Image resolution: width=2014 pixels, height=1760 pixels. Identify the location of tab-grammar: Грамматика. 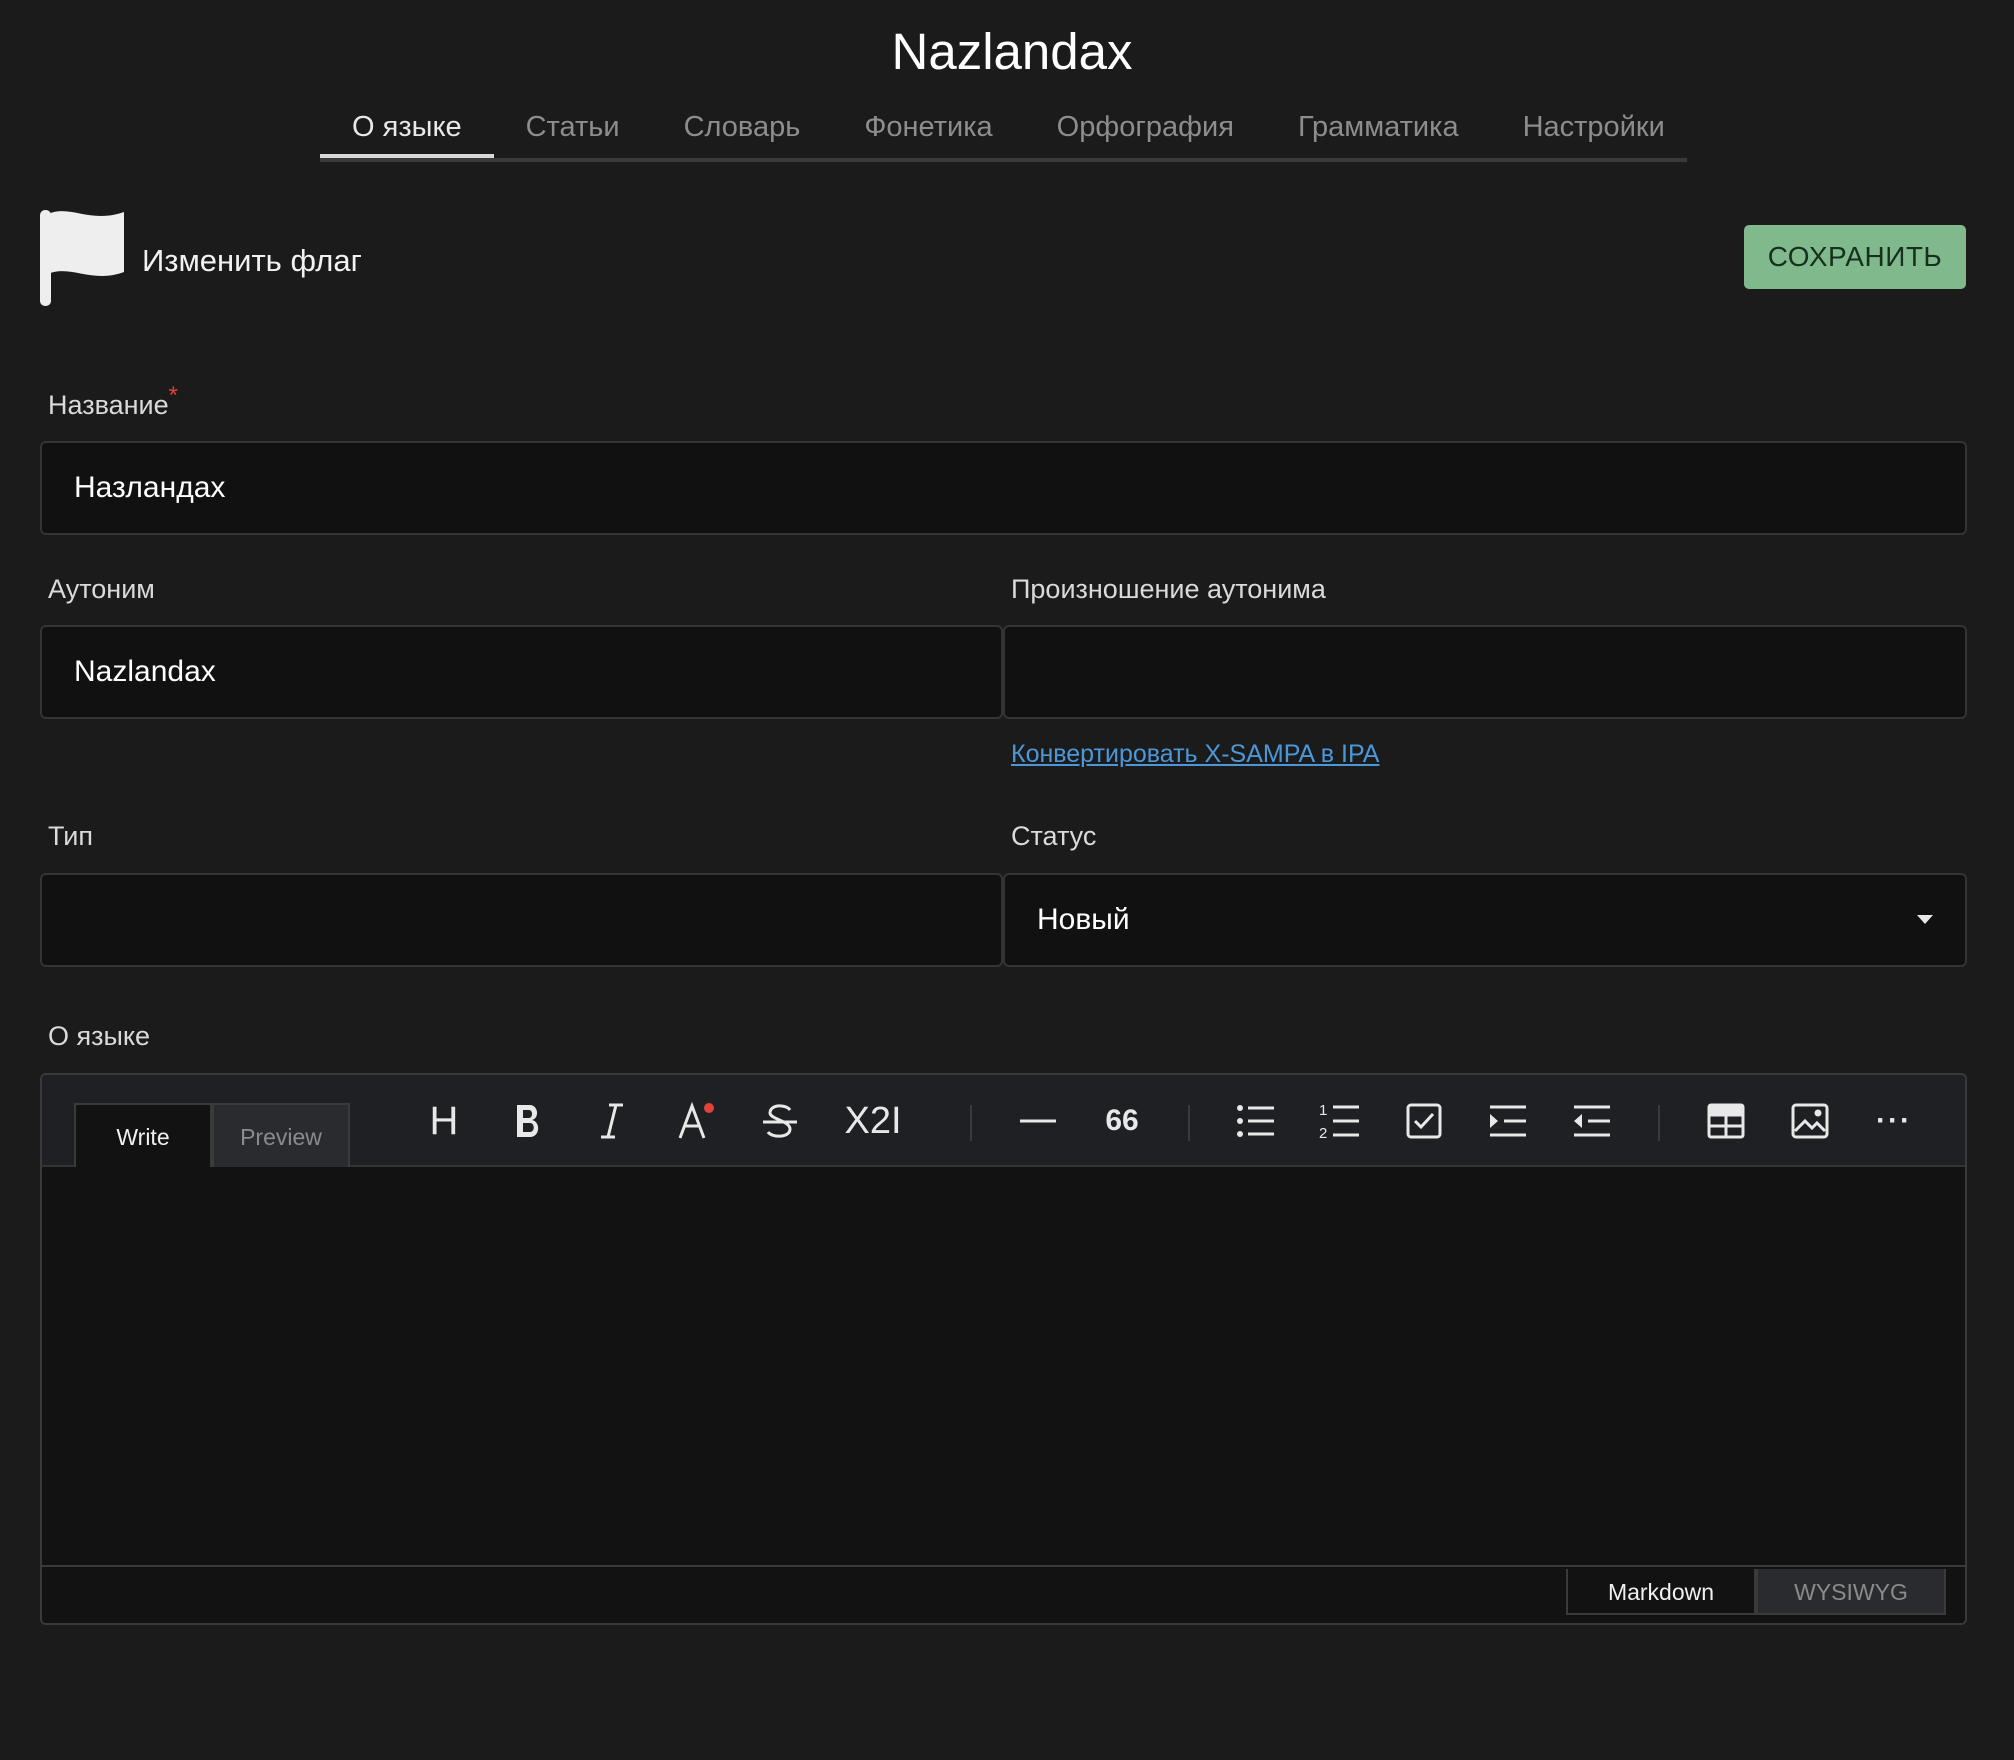
(1378, 130).